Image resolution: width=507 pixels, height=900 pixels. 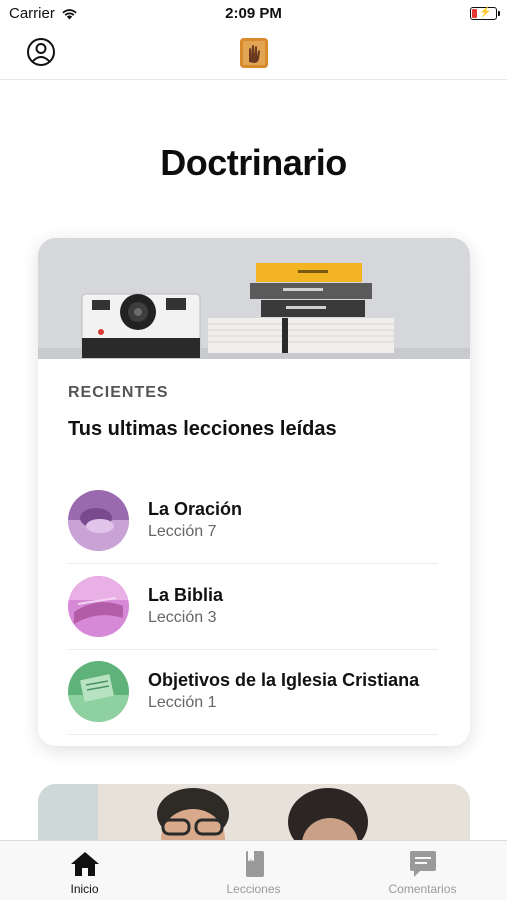 What do you see at coordinates (202, 429) in the screenshot?
I see `section-heading: Tus ultimas lecciones leídas` at bounding box center [202, 429].